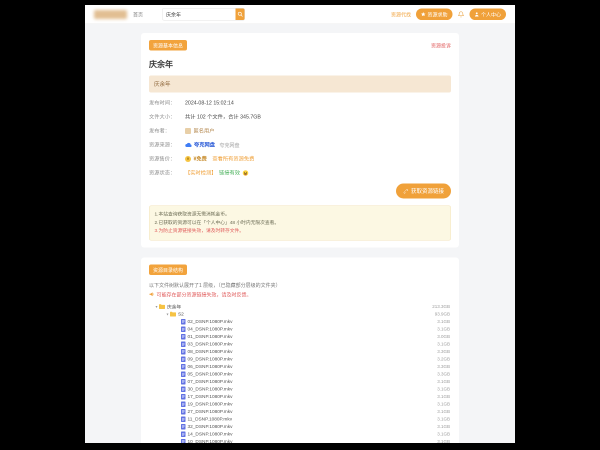  Describe the element at coordinates (210, 411) in the screenshot. I see `tree-item-name: 27_DSNP.1080P.mkv` at that location.